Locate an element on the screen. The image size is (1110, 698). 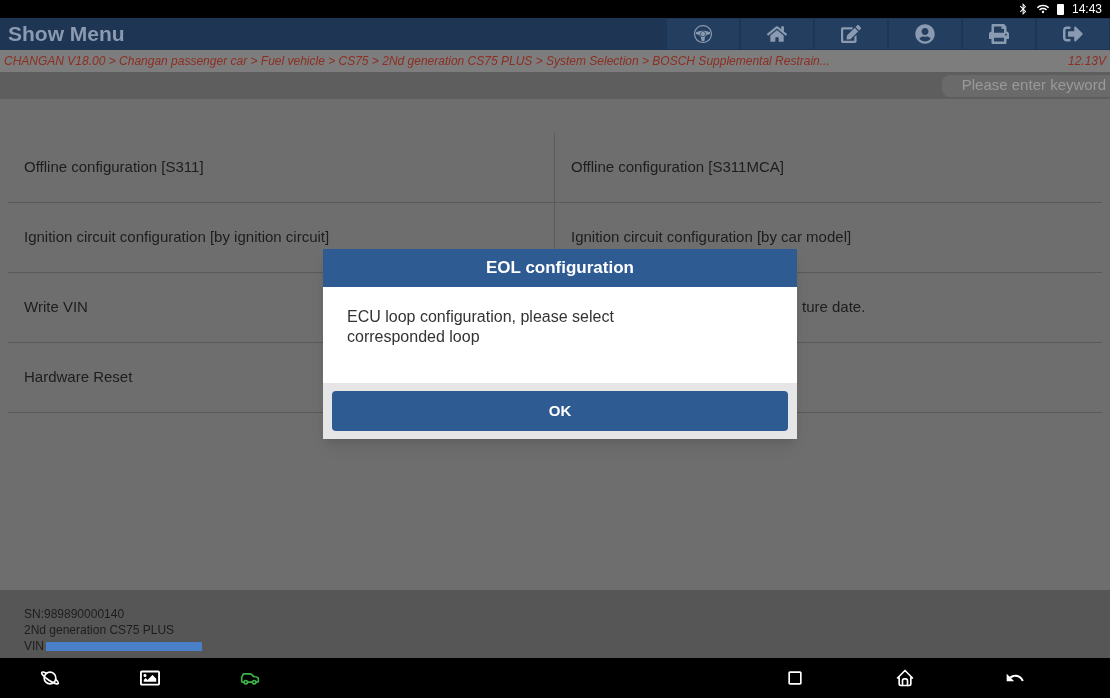
exit-icon is located at coordinates (1073, 34).